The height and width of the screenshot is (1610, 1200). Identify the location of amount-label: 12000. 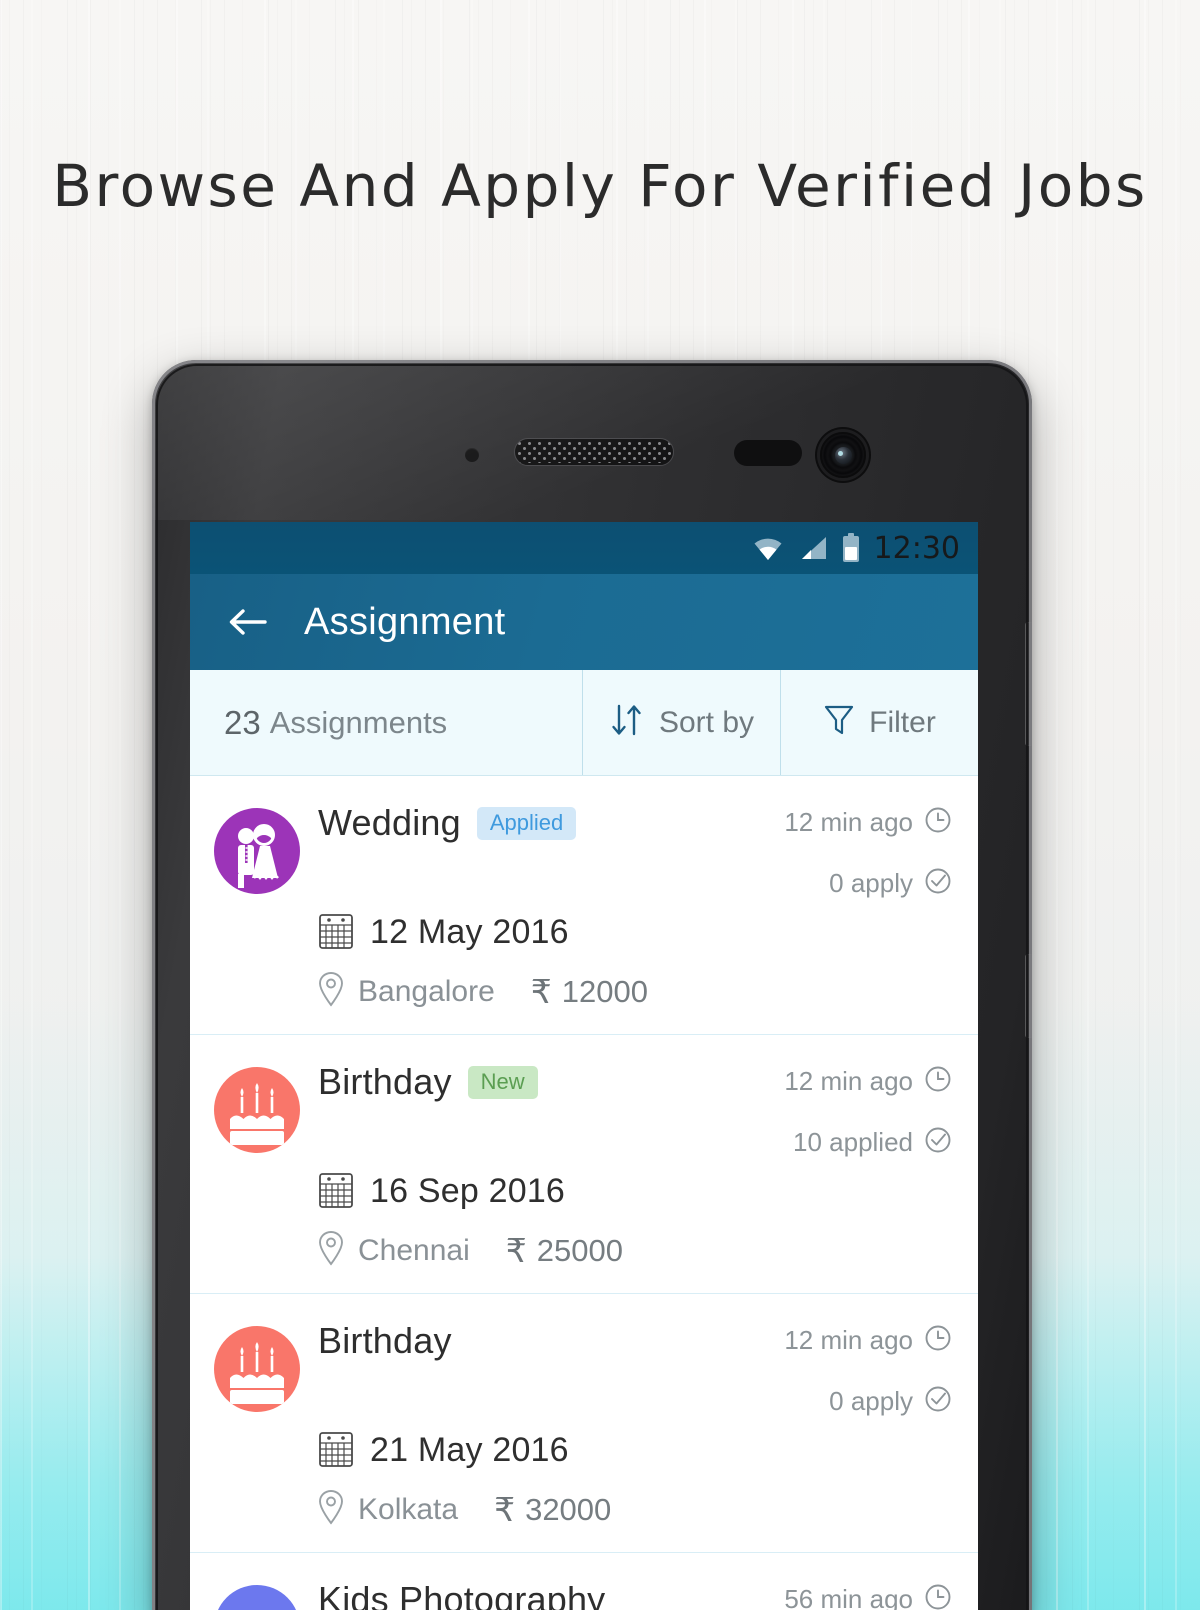
(604, 991).